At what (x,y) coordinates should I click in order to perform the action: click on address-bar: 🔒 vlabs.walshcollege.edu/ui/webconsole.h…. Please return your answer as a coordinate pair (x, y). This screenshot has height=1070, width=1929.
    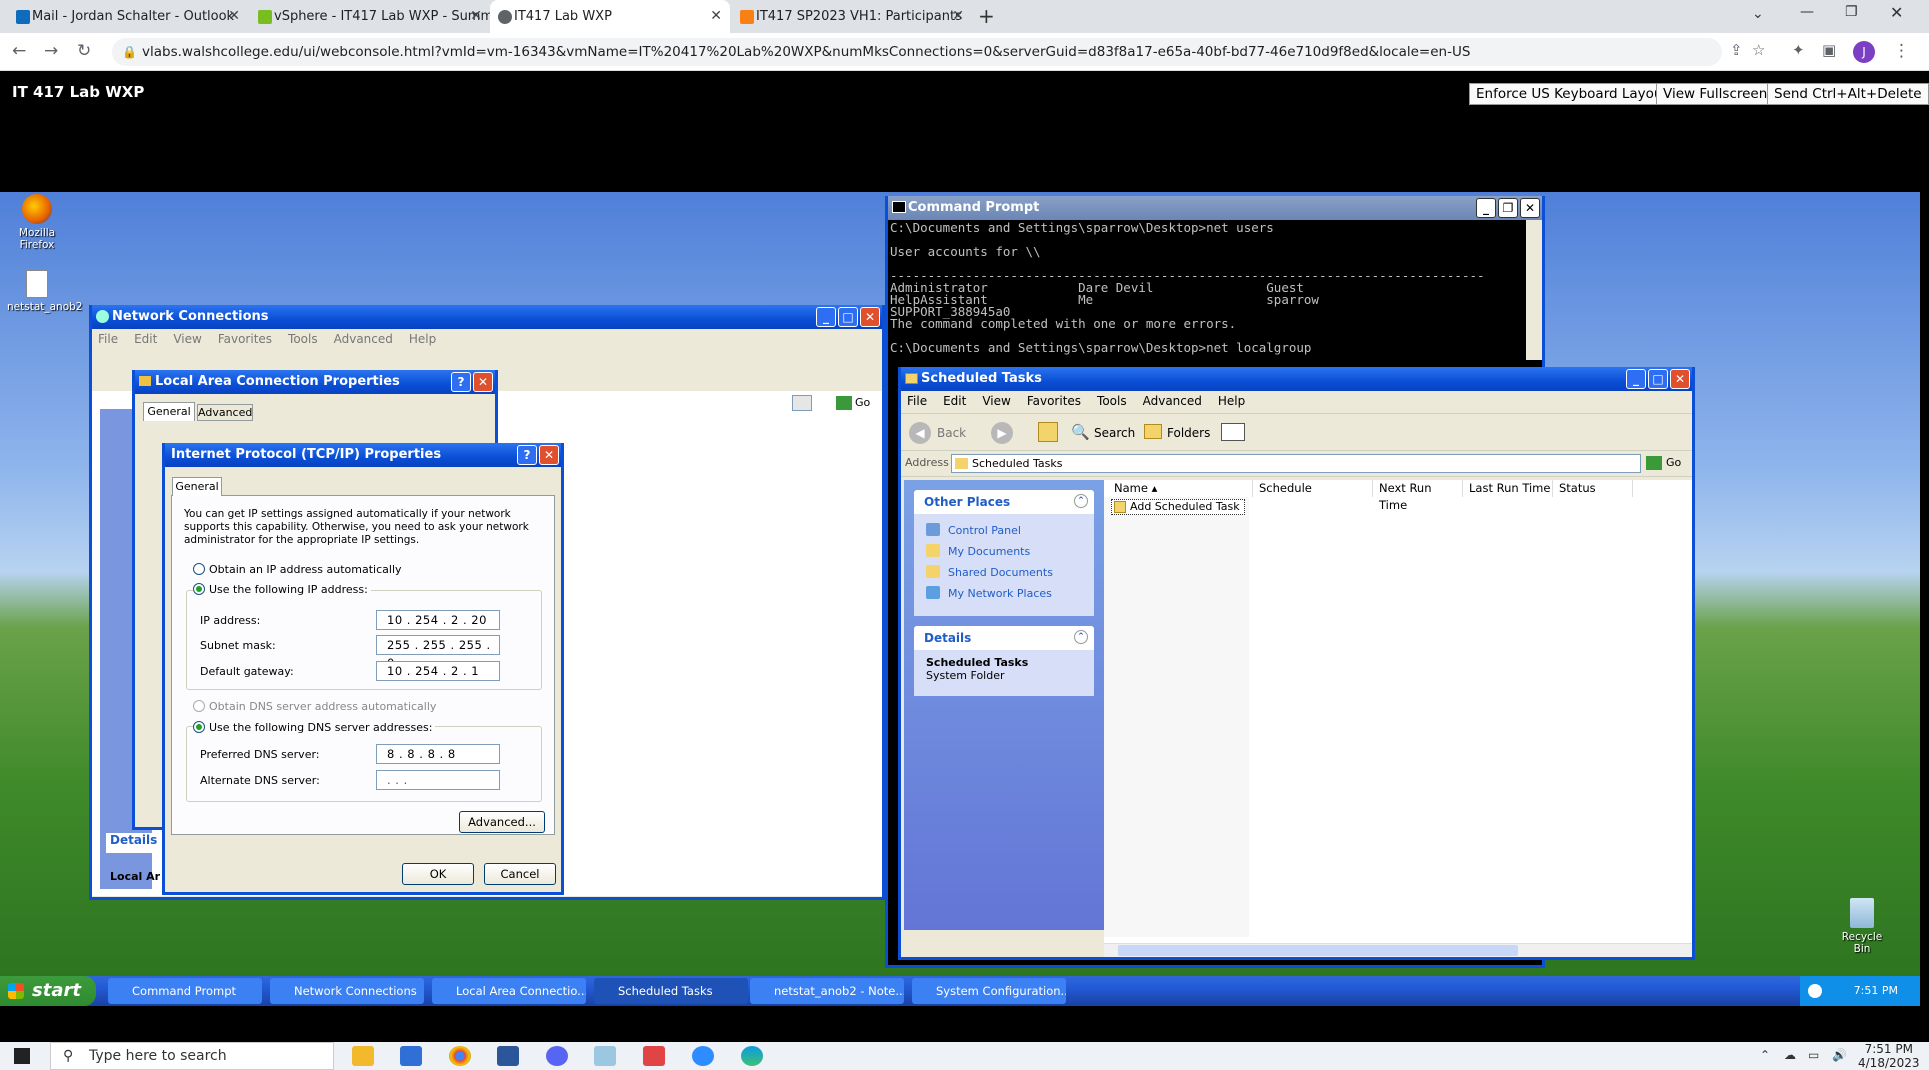
    Looking at the image, I should click on (917, 52).